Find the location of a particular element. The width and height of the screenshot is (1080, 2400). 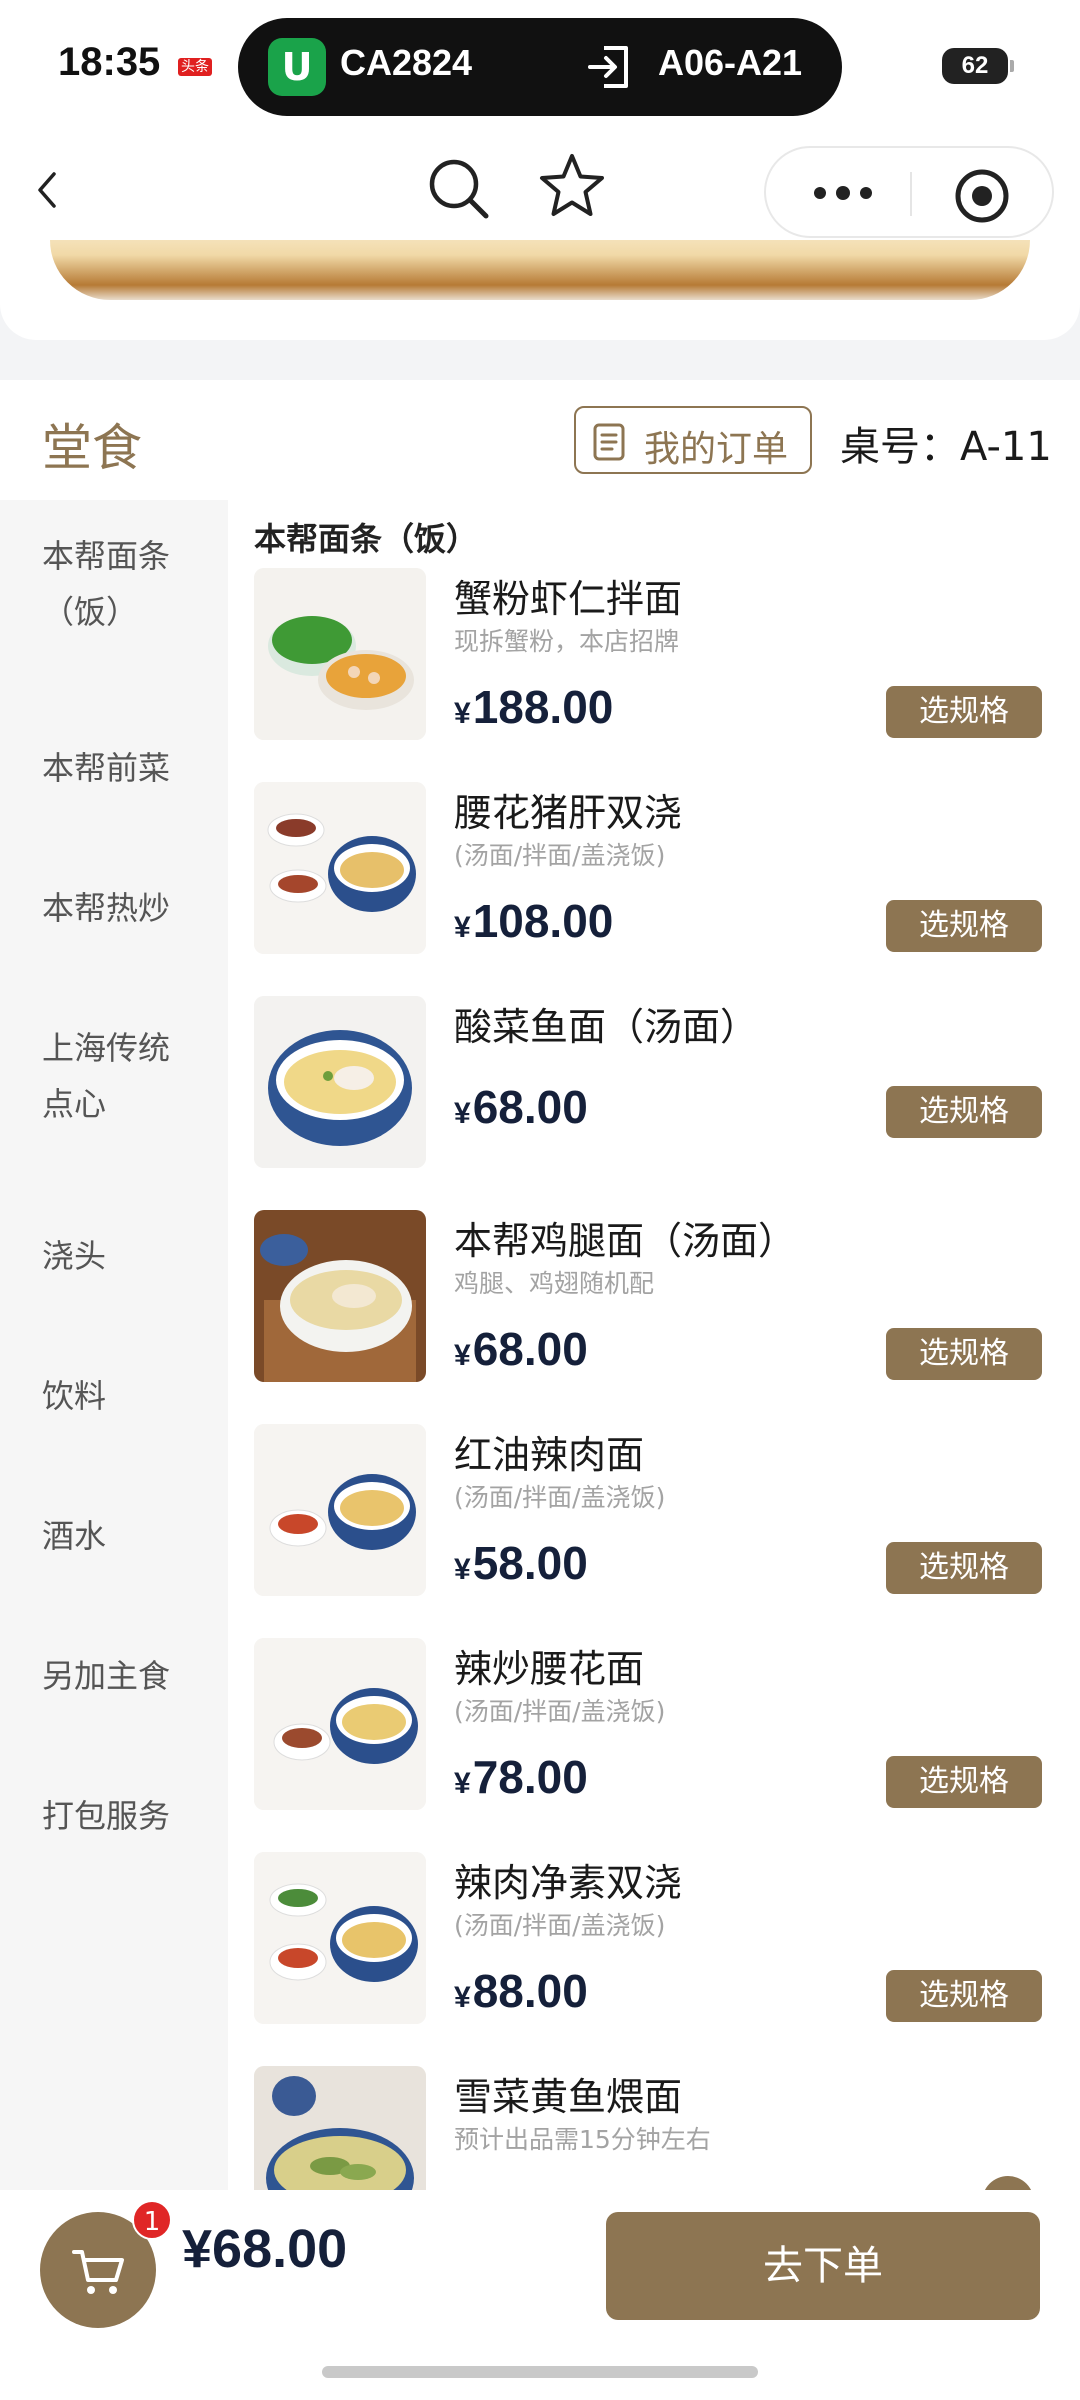

list-item: 蟹粉虾仁拌面 现拆蟹粉，本店招牌 ¥188.00 选规格 is located at coordinates (654, 674).